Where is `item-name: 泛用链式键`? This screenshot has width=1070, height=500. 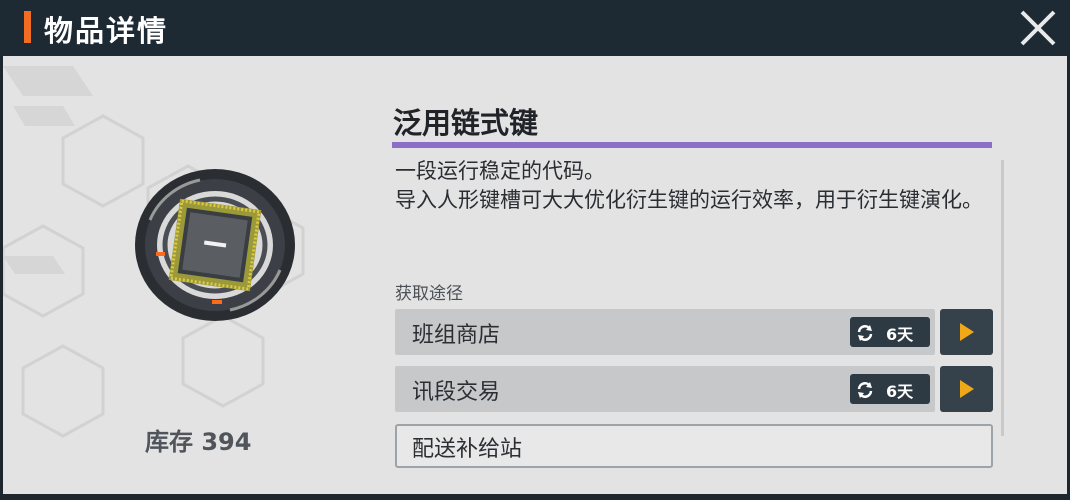 item-name: 泛用链式键 is located at coordinates (466, 123).